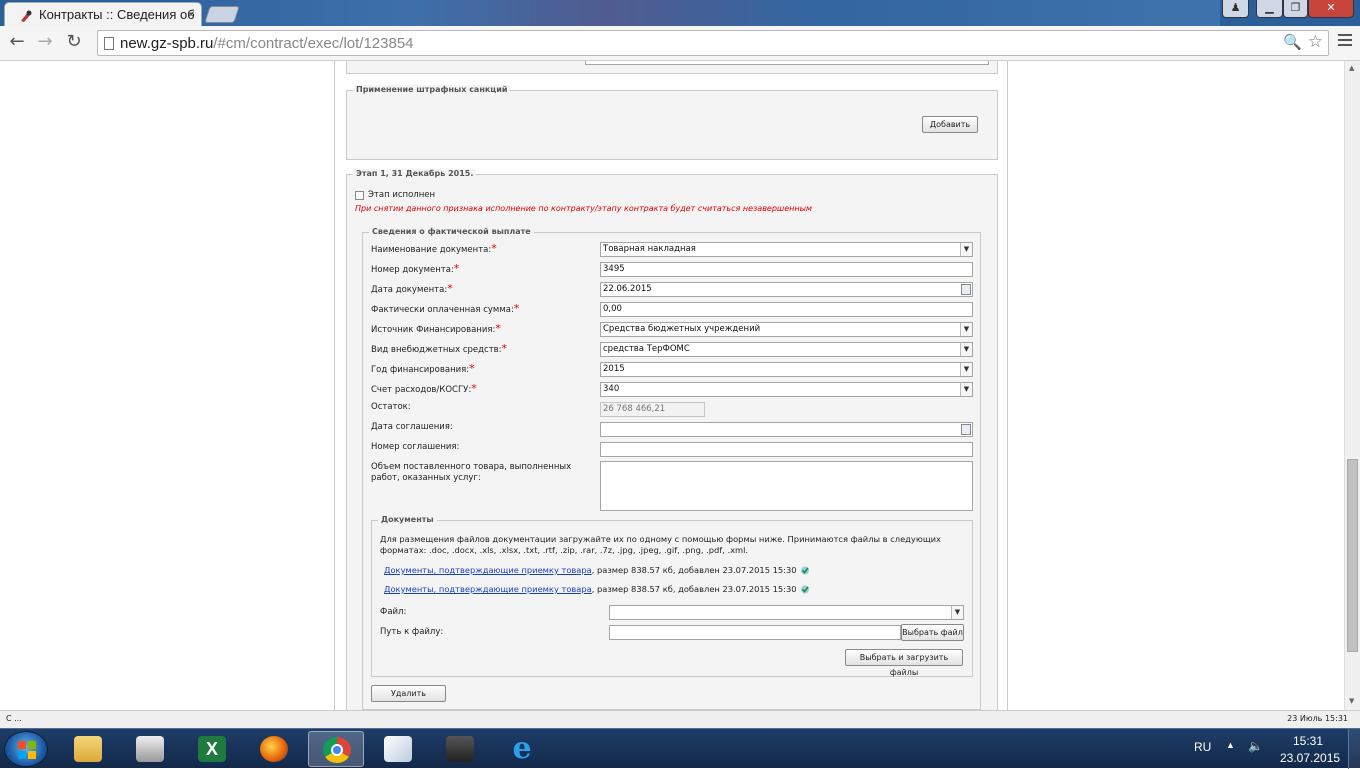  I want to click on taskbar-firefox, so click(274, 749).